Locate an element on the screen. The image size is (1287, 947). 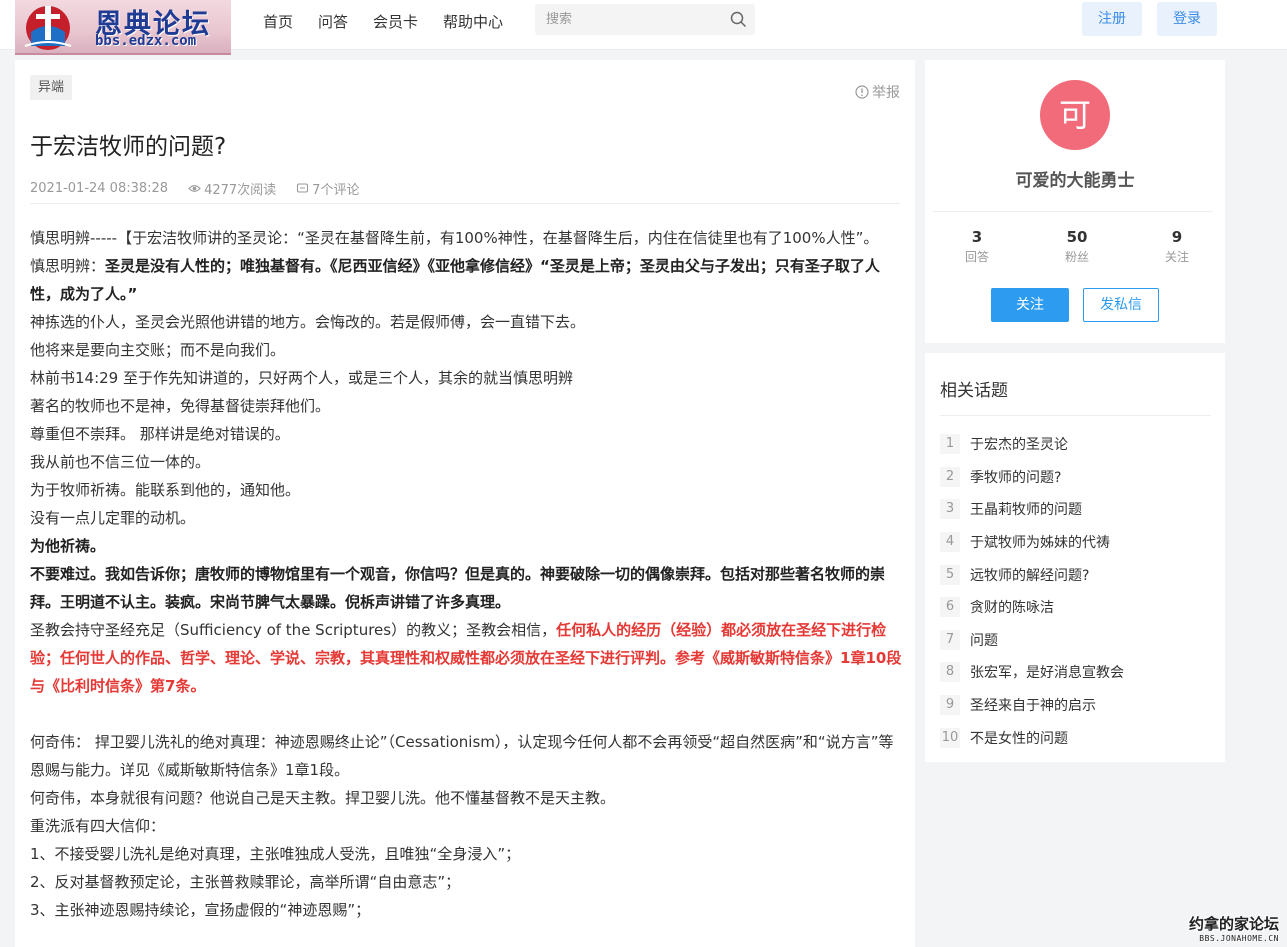
related-item-label: 王晶莉牧师的问题 is located at coordinates (1026, 510).